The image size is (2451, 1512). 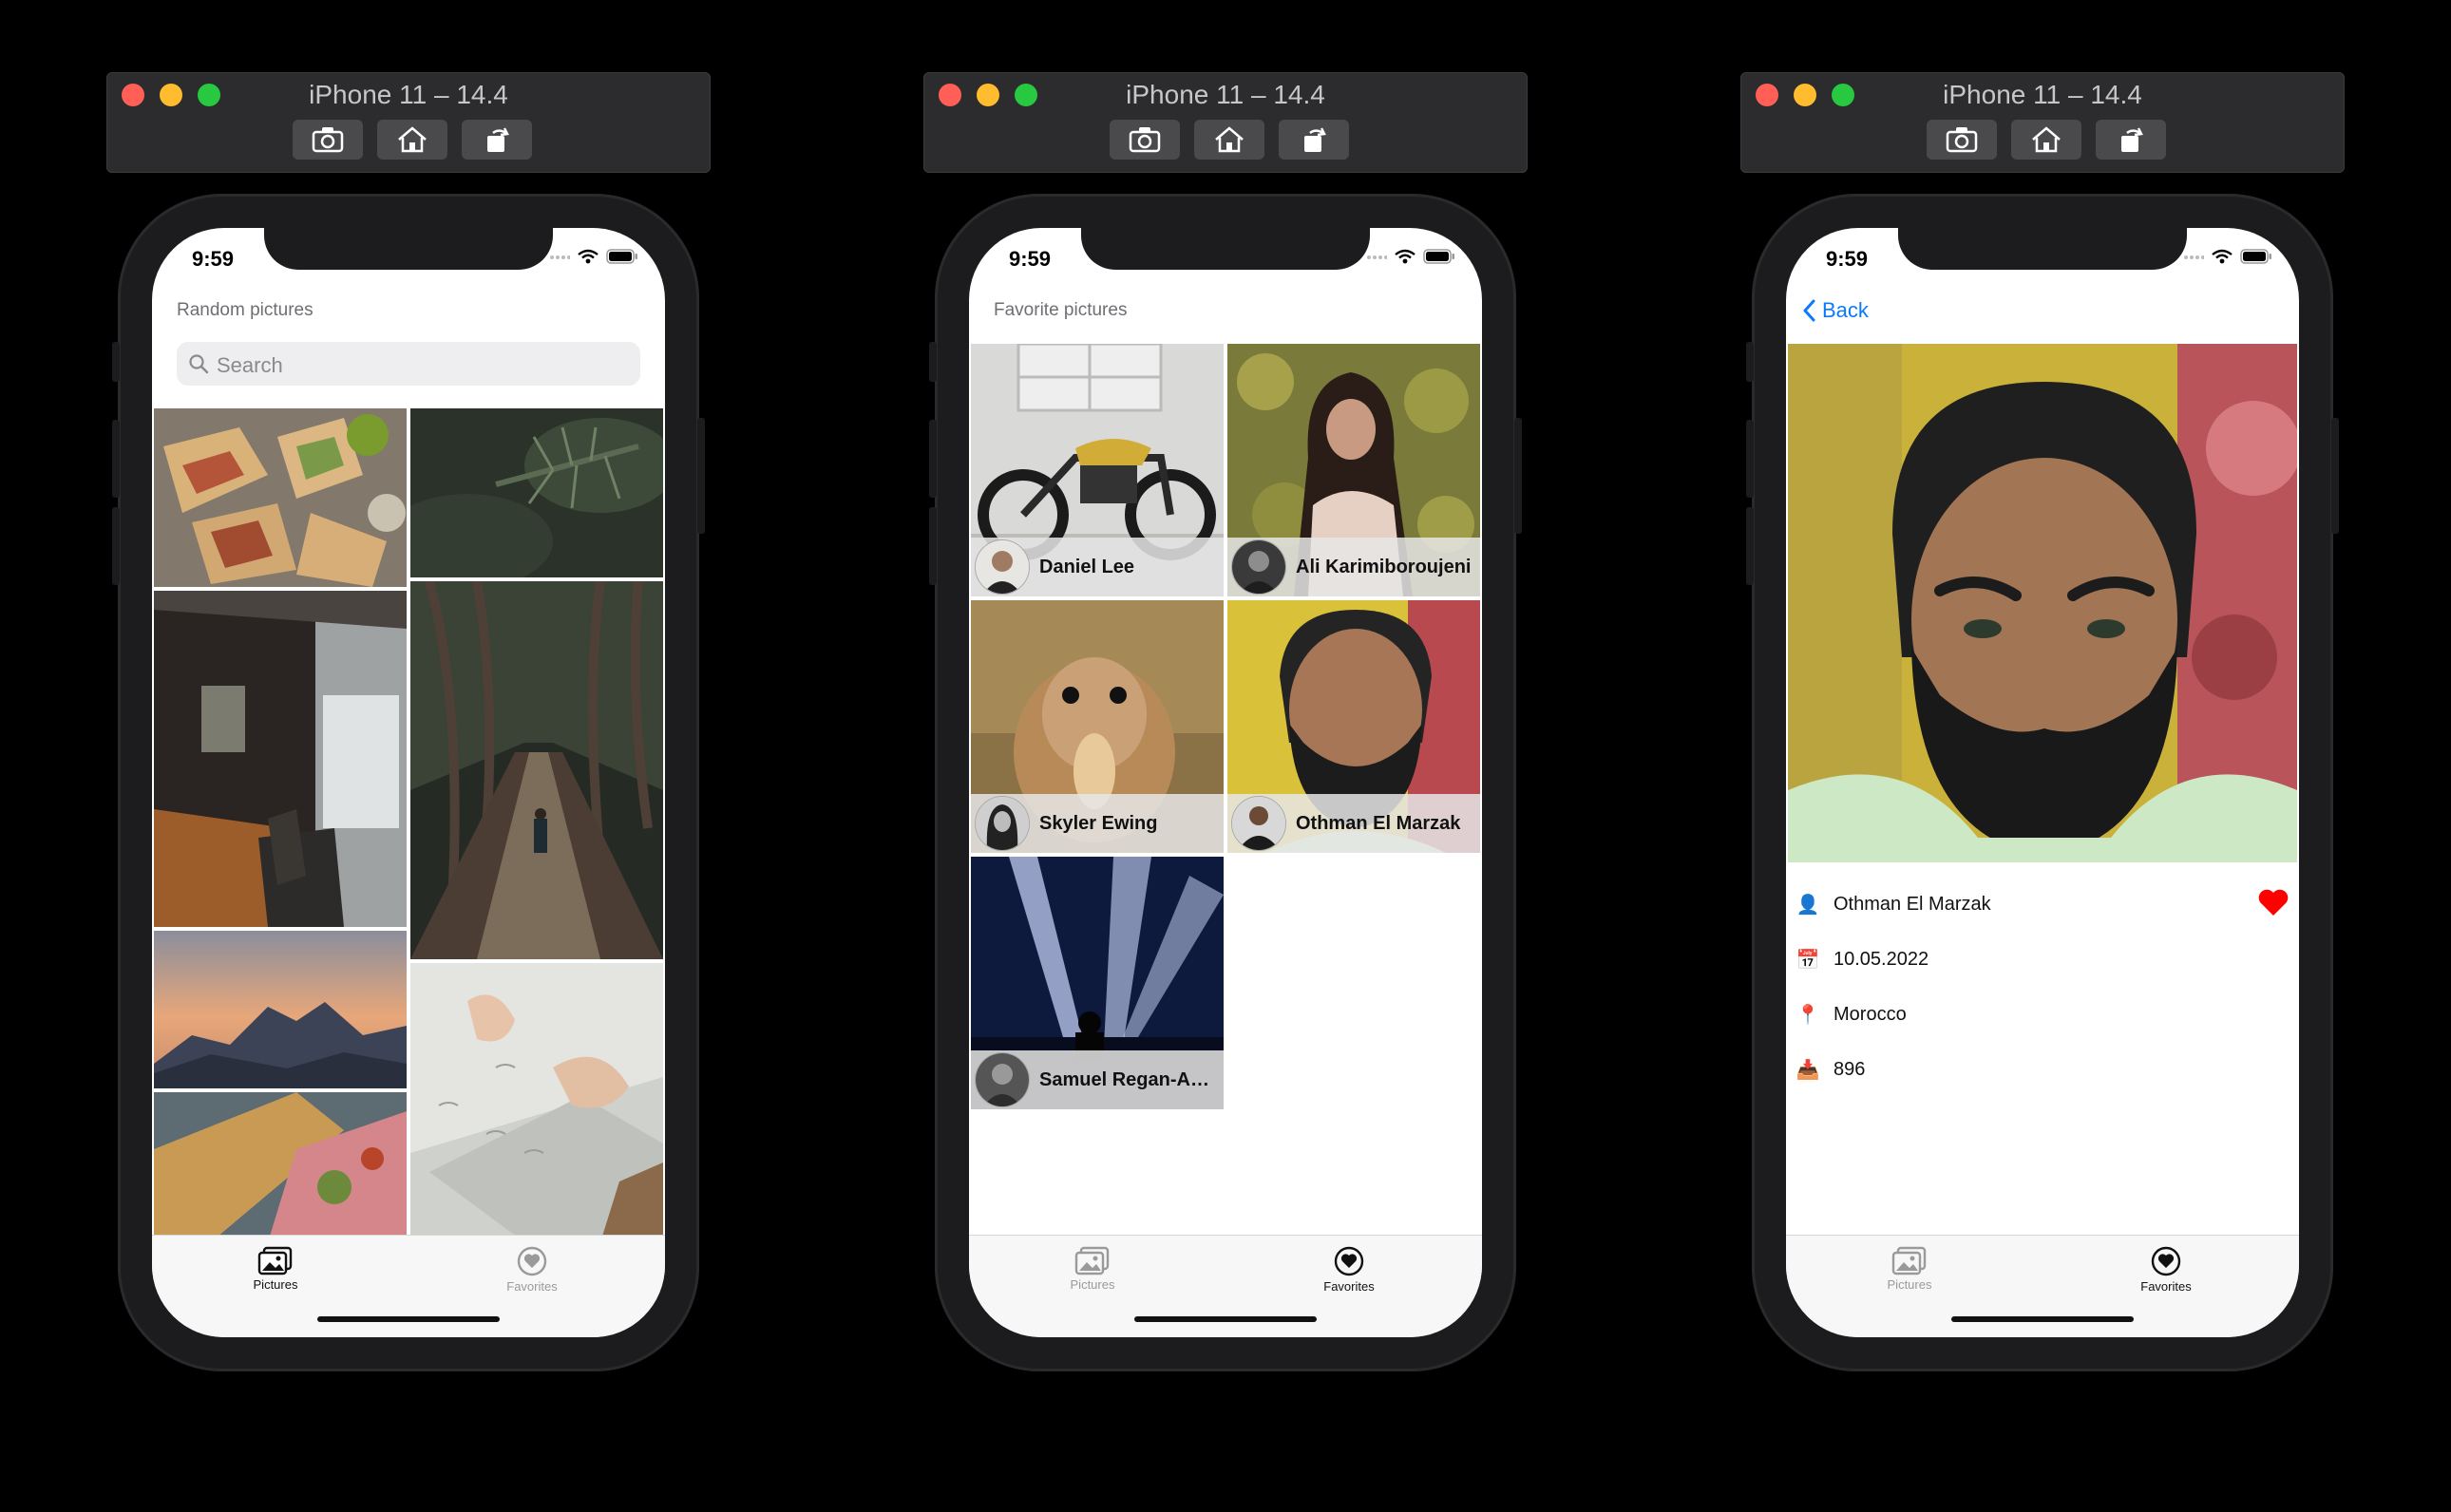 I want to click on cell-caption: Ali Karimiboroujeni, so click(x=1353, y=567).